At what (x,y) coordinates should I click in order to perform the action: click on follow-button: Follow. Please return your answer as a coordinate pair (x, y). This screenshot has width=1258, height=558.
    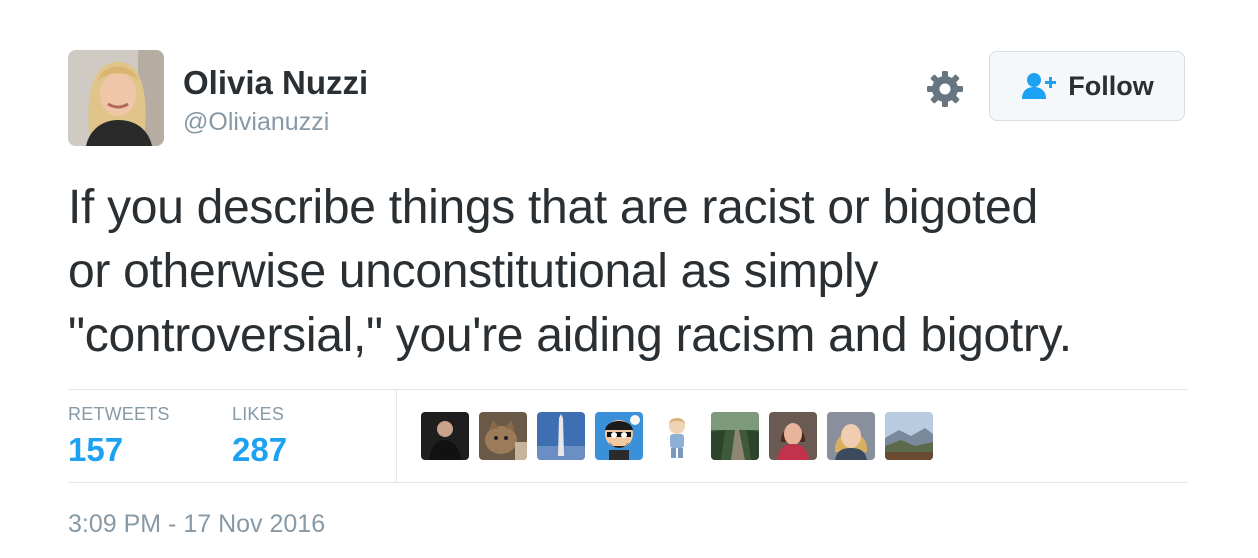
    Looking at the image, I should click on (1087, 86).